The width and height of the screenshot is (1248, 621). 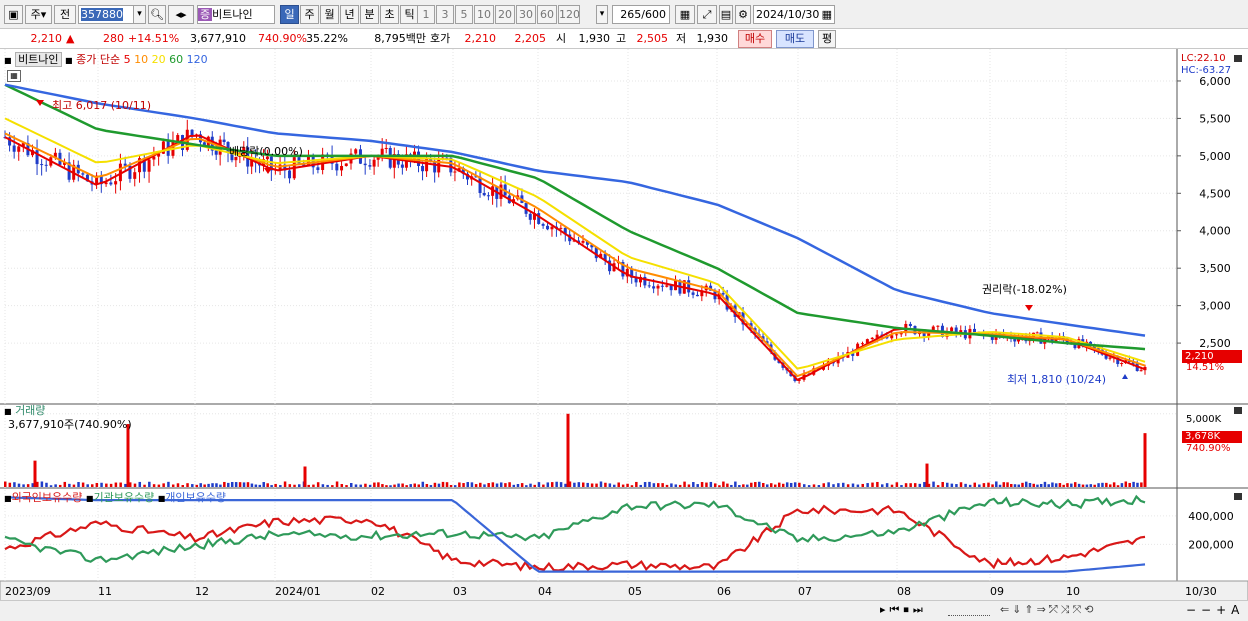 I want to click on speaker-icon: ◂▸, so click(x=181, y=14).